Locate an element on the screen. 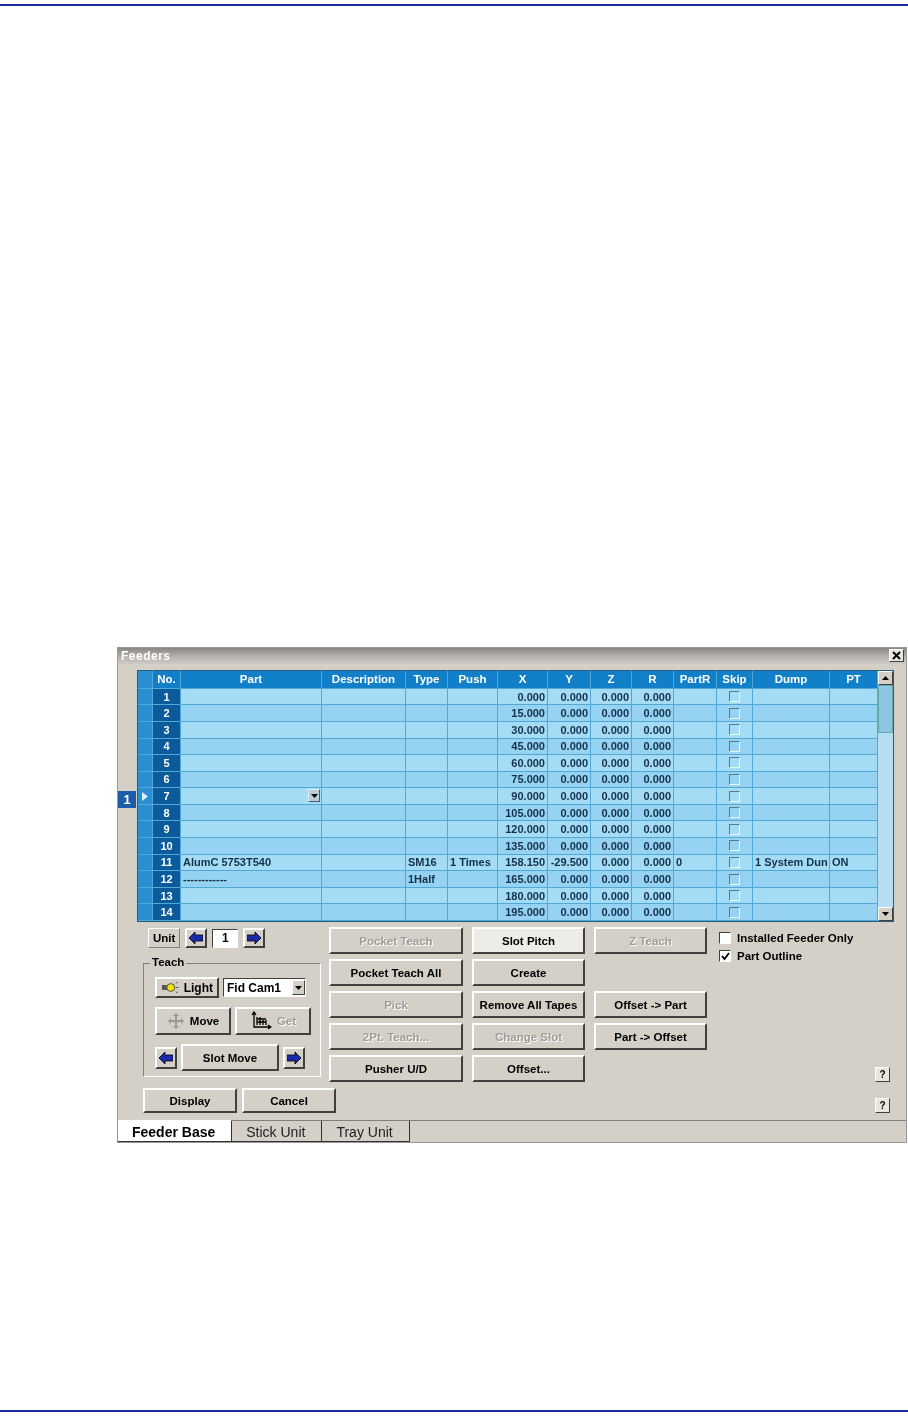 Image resolution: width=908 pixels, height=1421 pixels. column-header: X is located at coordinates (522, 679).